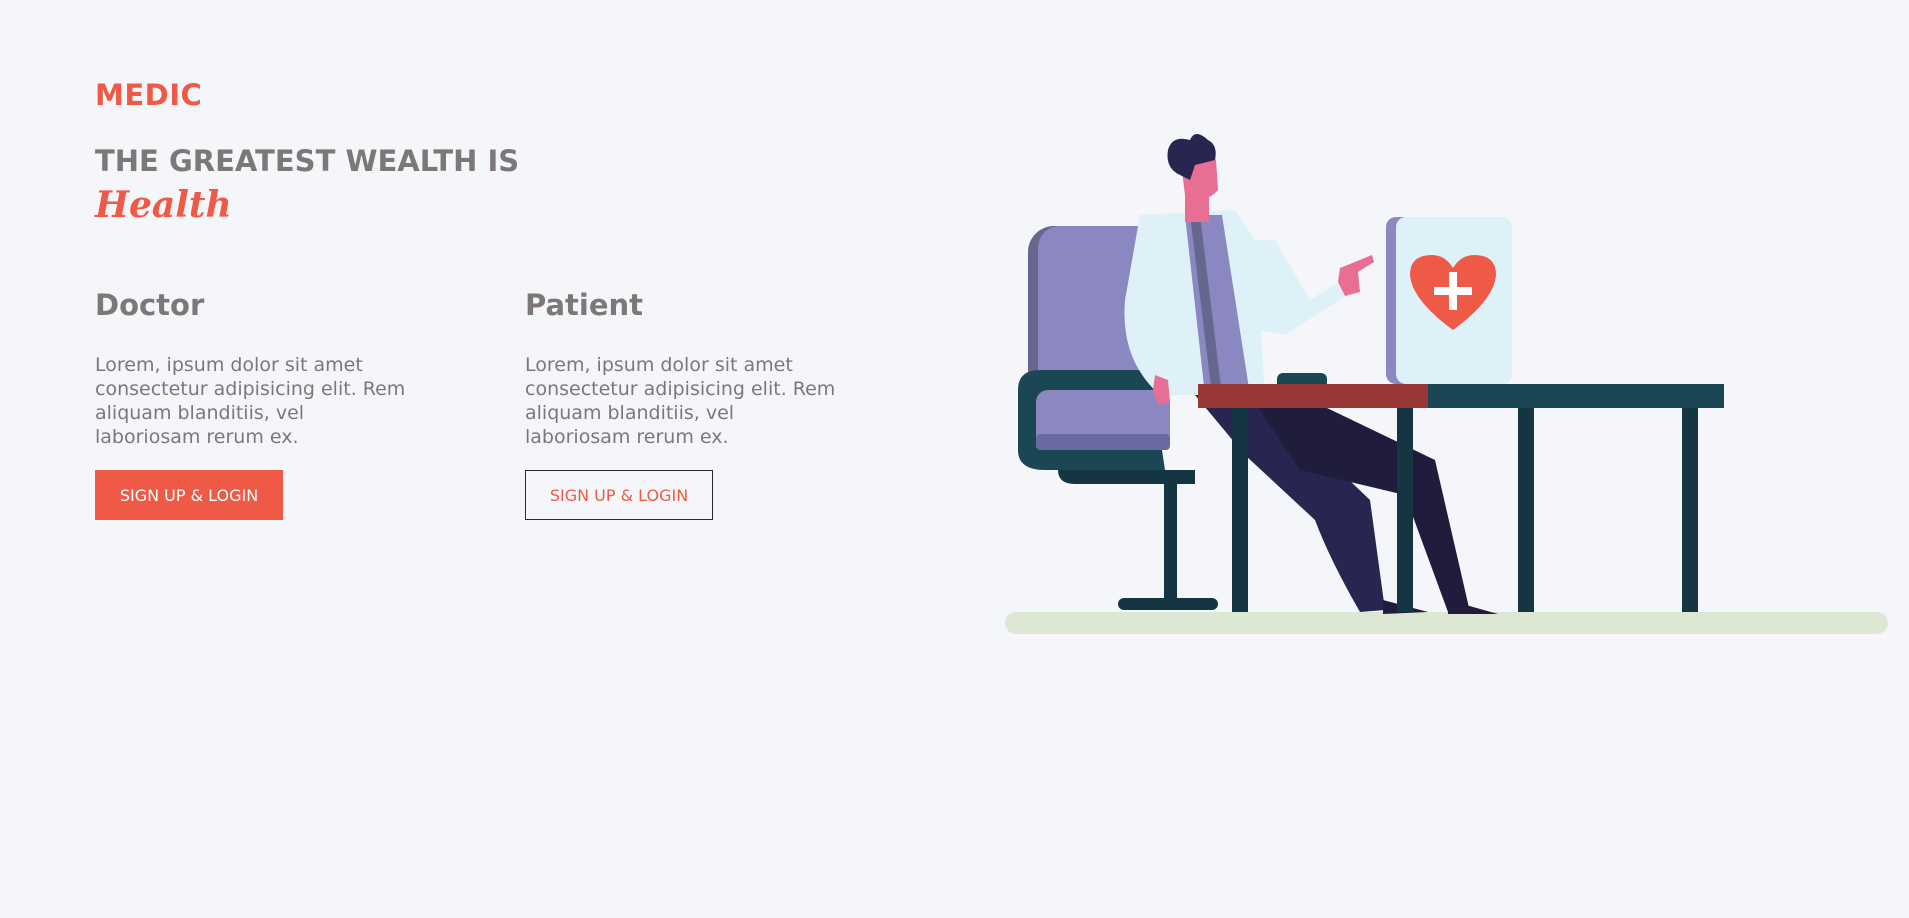 This screenshot has height=918, width=1909. What do you see at coordinates (619, 495) in the screenshot?
I see `patient-signup-button: SIGN UP & LOGIN` at bounding box center [619, 495].